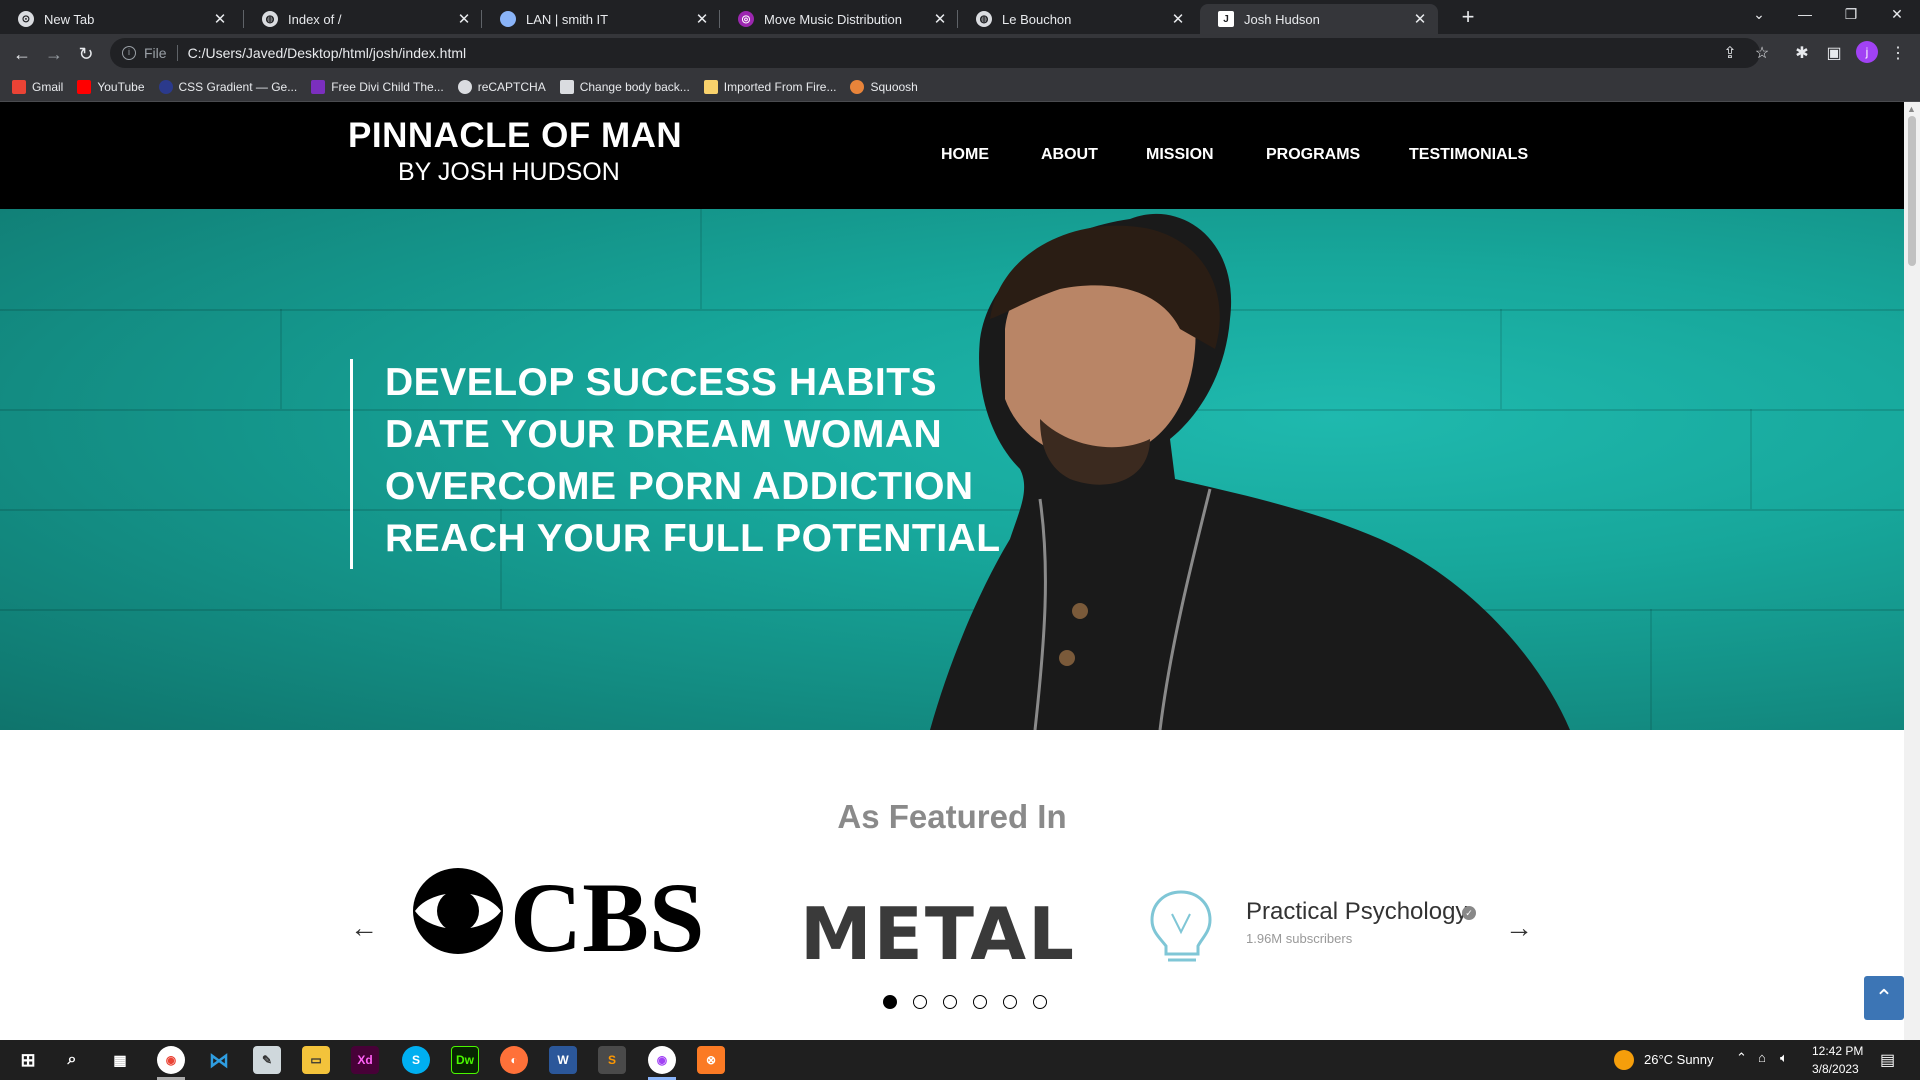  I want to click on notepad-icon: ✎, so click(267, 1060).